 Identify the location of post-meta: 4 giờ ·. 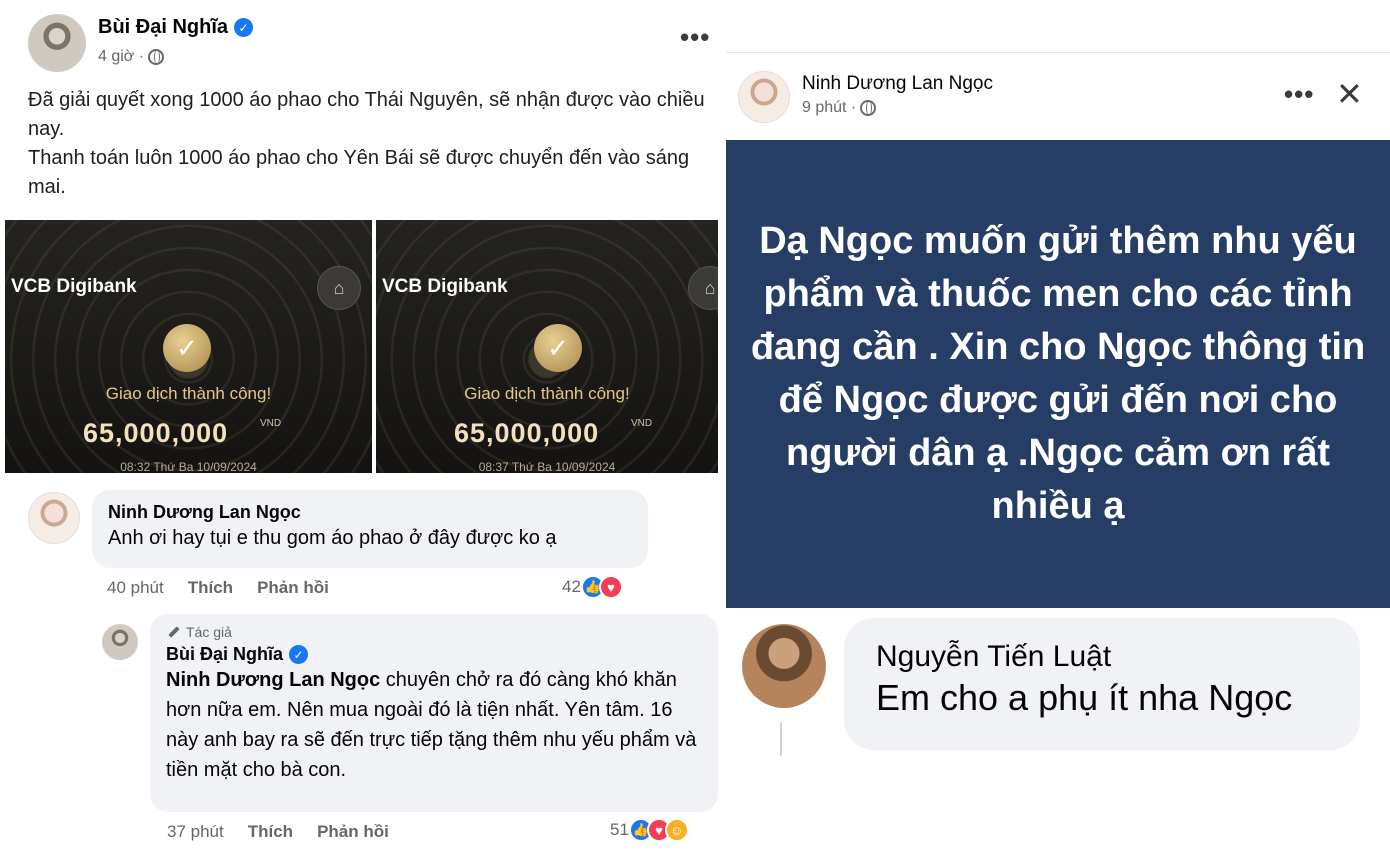
(131, 57).